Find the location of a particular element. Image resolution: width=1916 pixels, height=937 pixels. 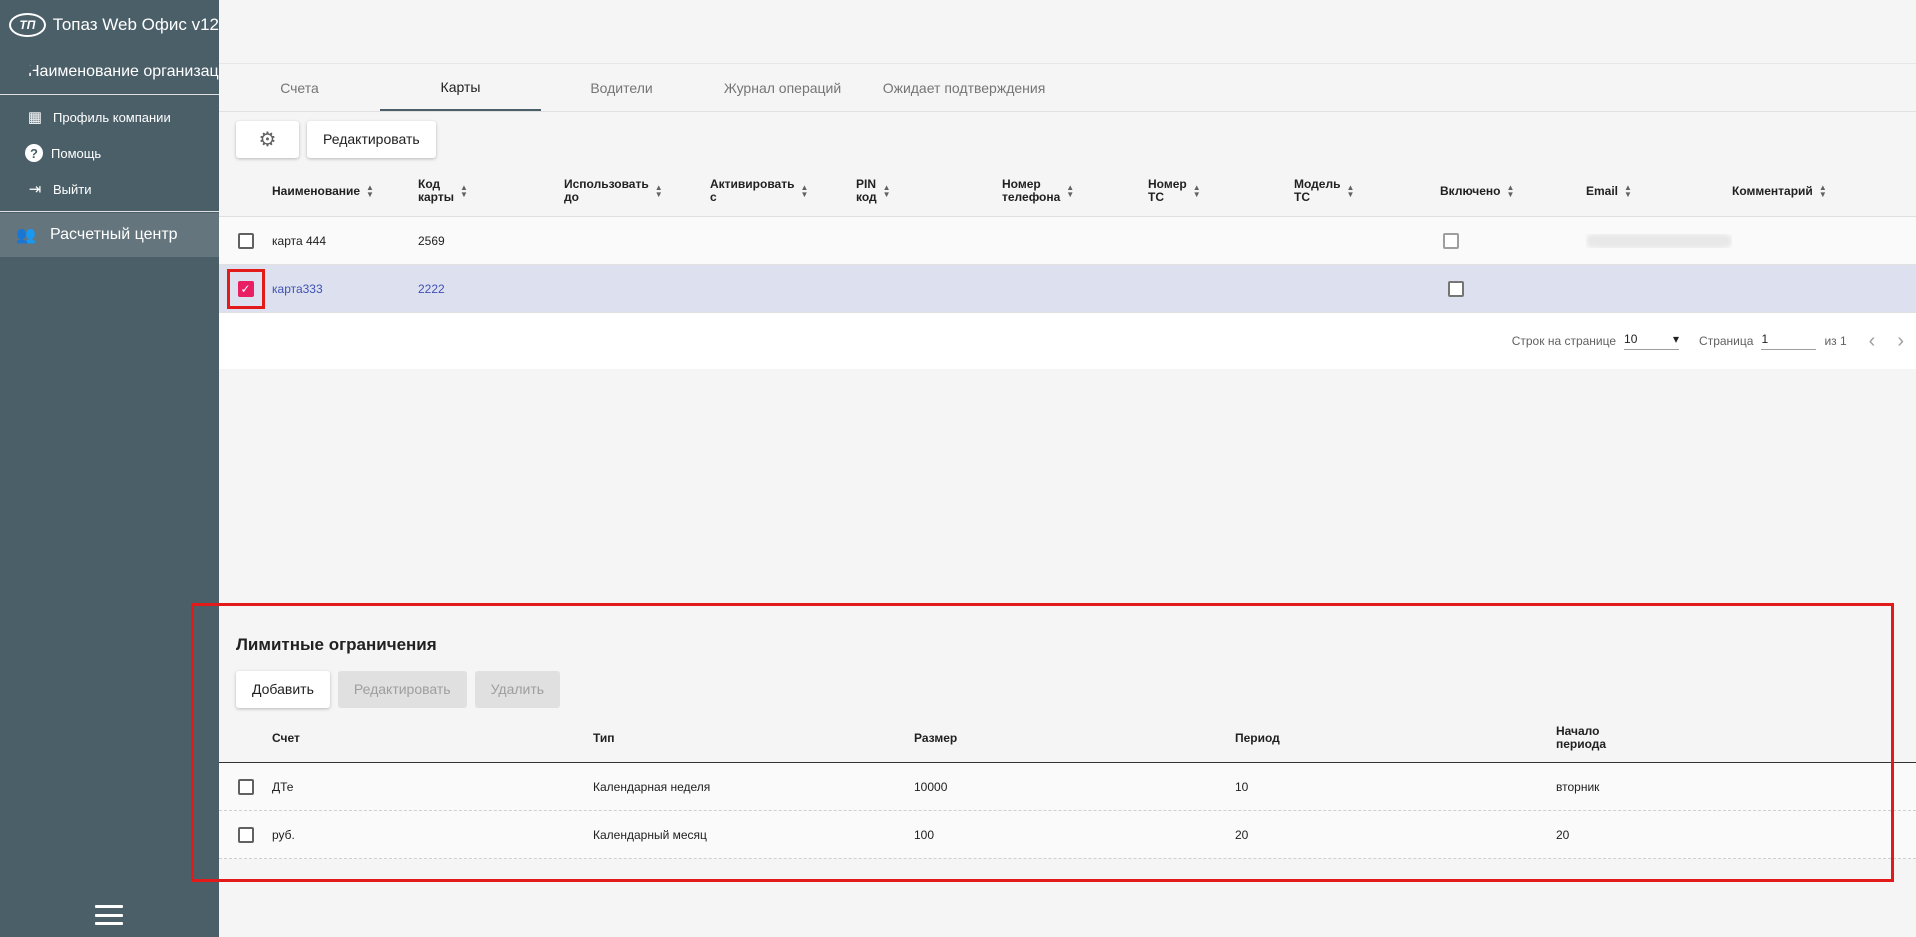

limit-row: ДТе Календарная неделя 10000 10 вторник is located at coordinates (1067, 787).